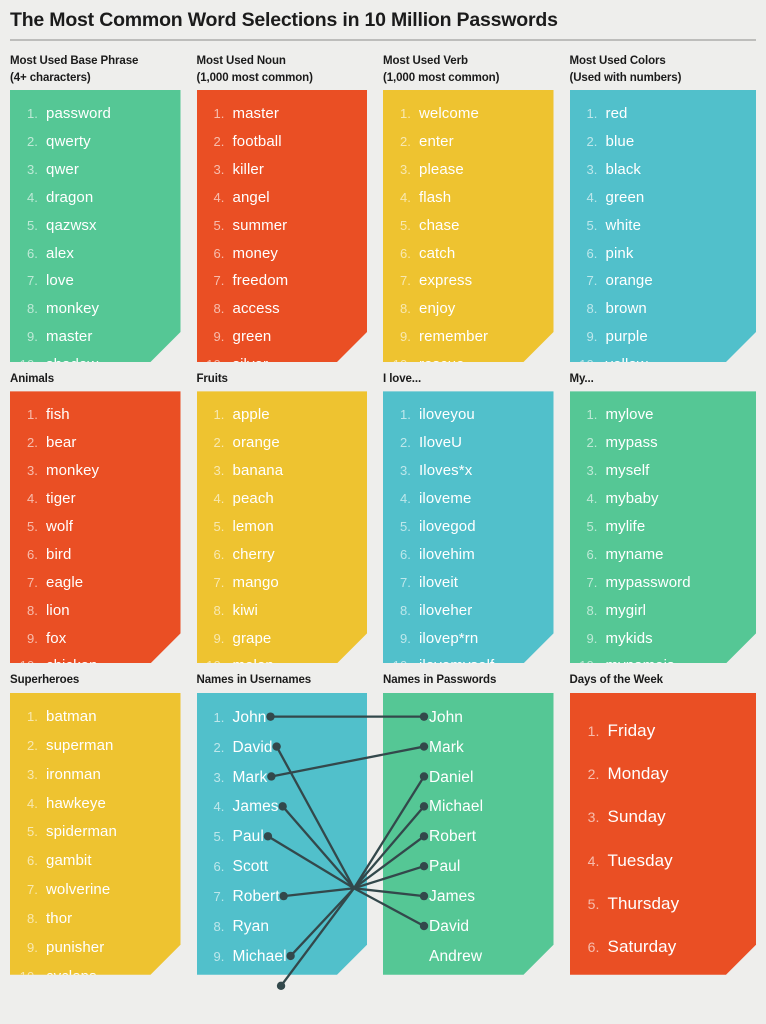 The height and width of the screenshot is (1024, 766). What do you see at coordinates (447, 526) in the screenshot?
I see `item-label: ilovegod` at bounding box center [447, 526].